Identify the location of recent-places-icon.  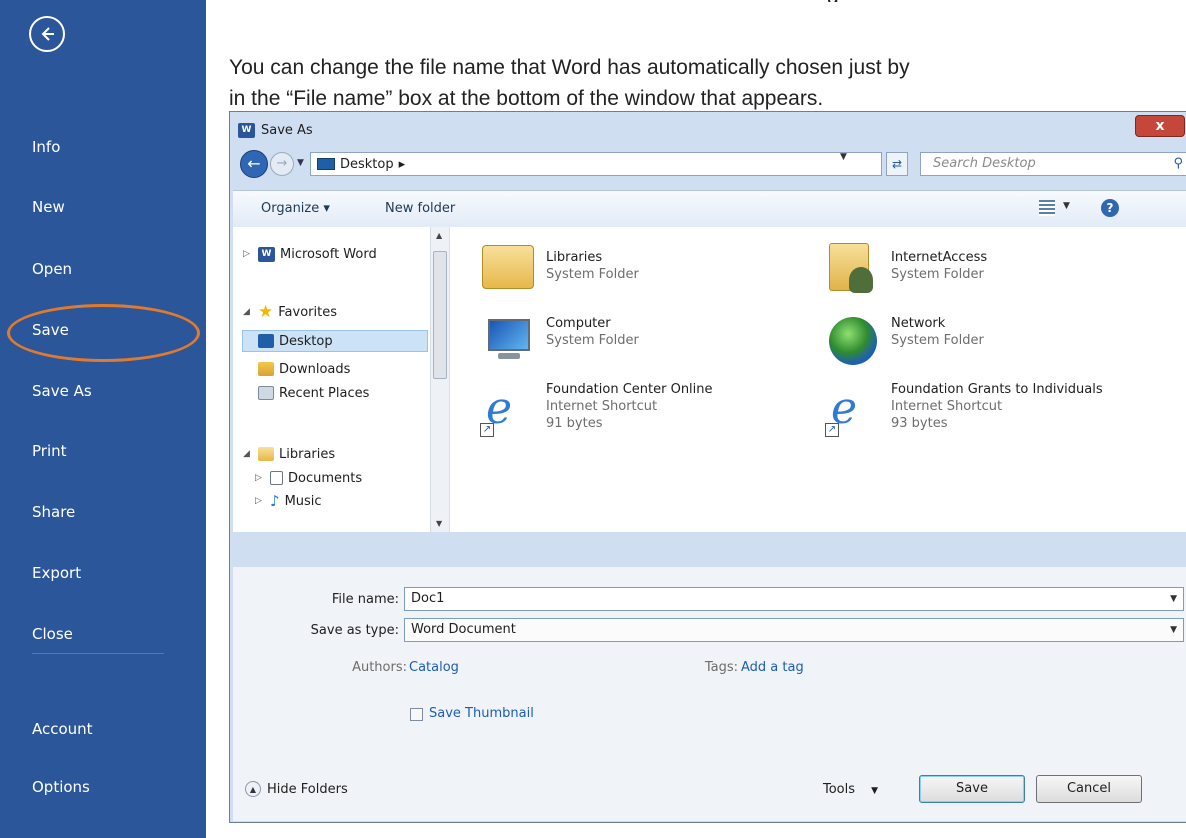
(266, 393).